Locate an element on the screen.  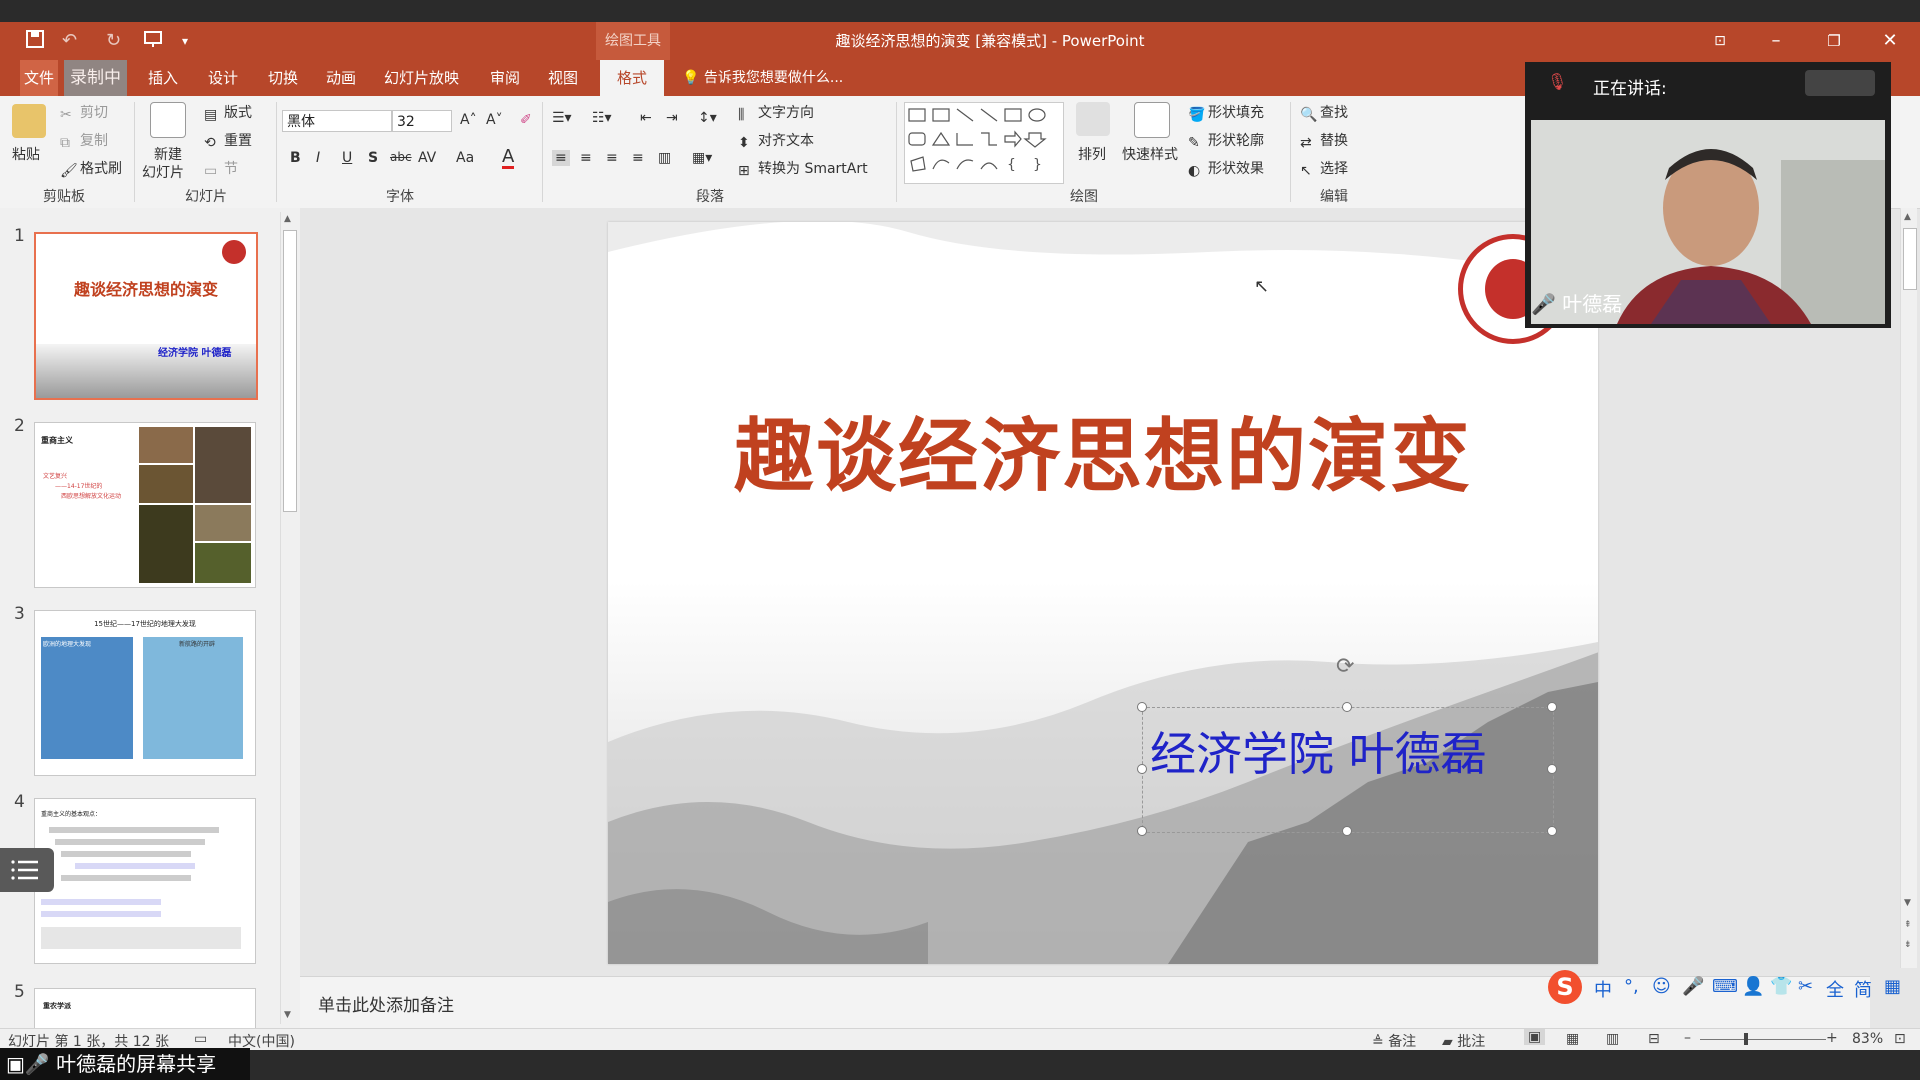
zoom-in-icon: + is located at coordinates (1832, 1038).